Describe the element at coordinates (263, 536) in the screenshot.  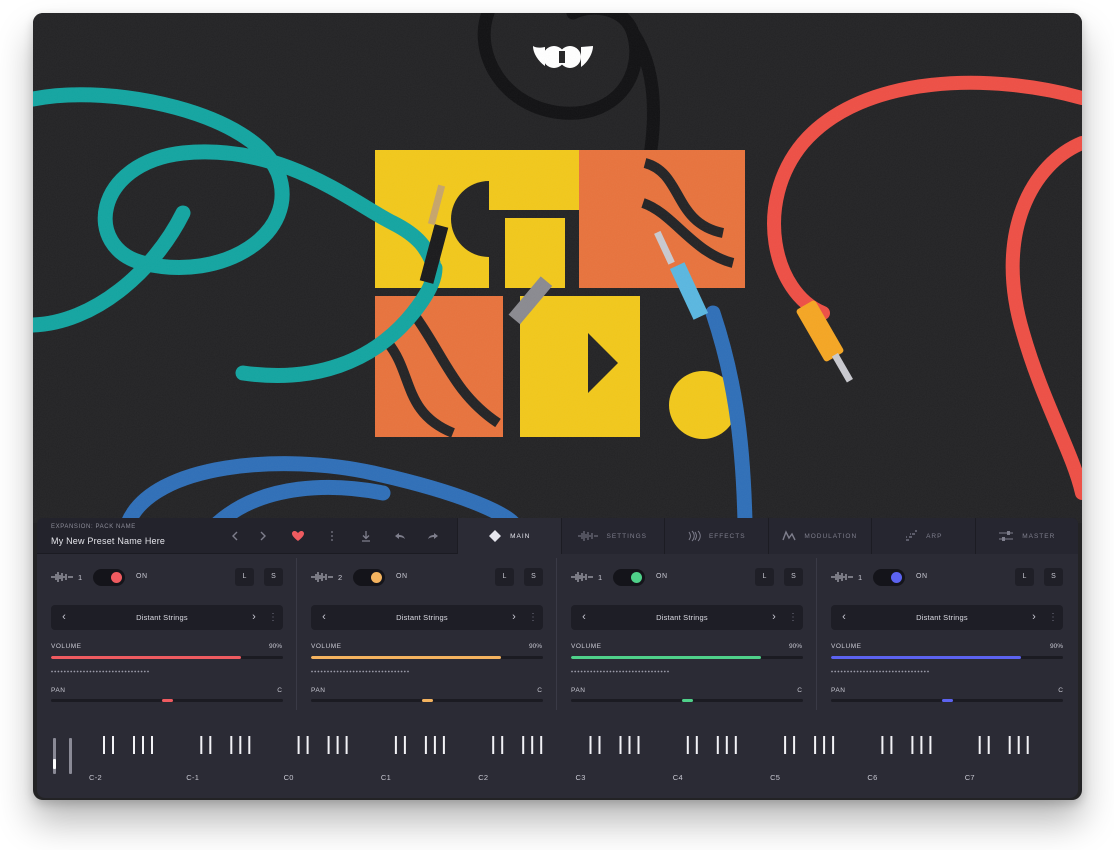
I see `chevron-right-icon` at that location.